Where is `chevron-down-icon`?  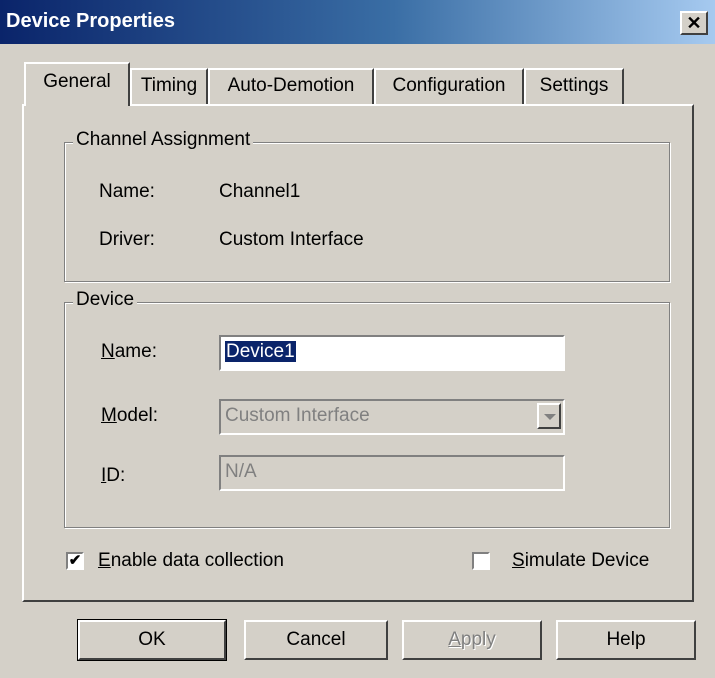
chevron-down-icon is located at coordinates (549, 416).